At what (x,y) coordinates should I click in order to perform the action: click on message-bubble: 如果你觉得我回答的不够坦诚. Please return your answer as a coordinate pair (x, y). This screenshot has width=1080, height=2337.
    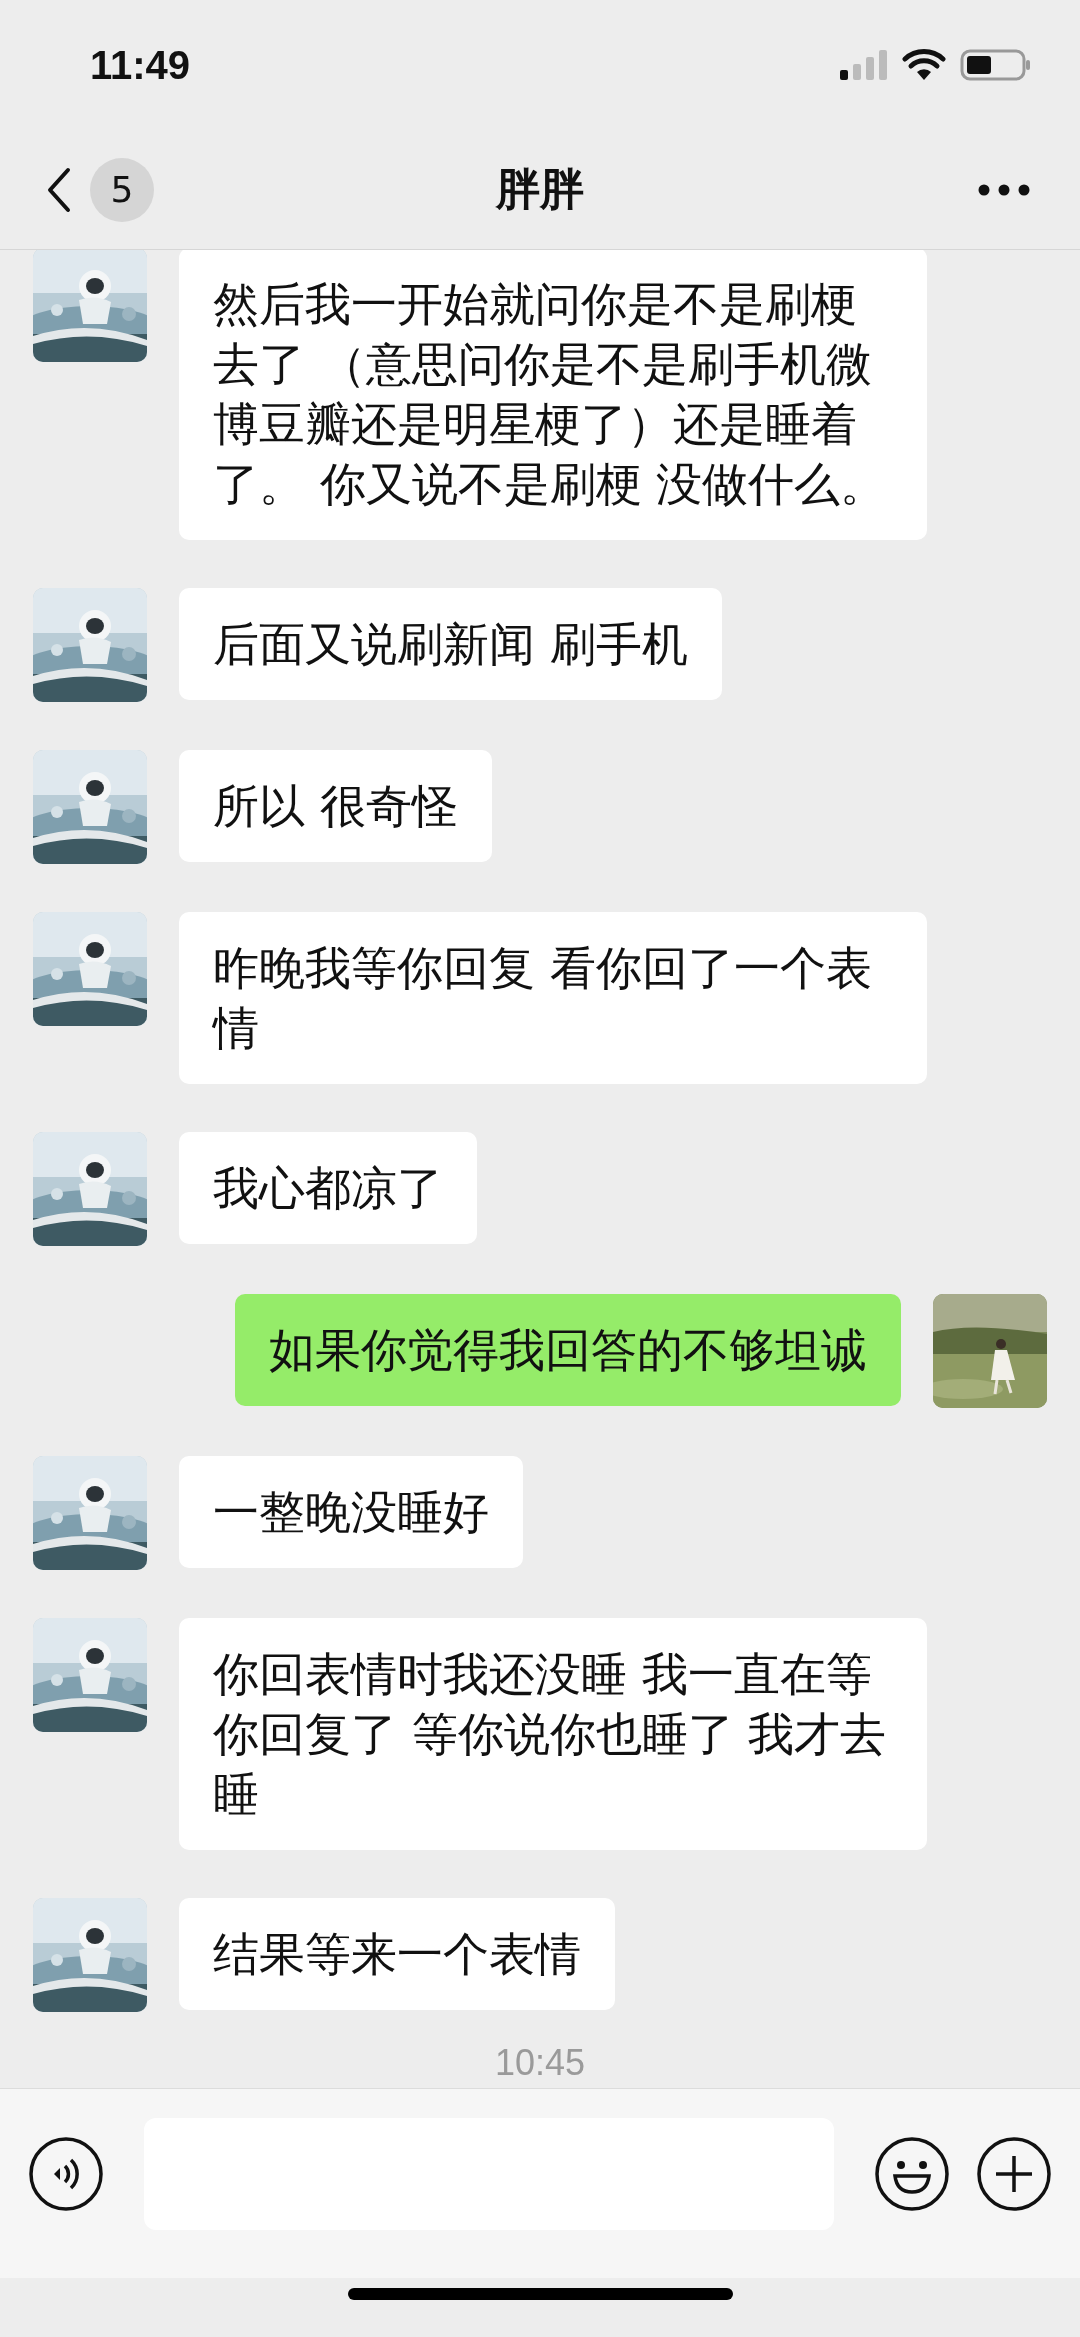
    Looking at the image, I should click on (568, 1350).